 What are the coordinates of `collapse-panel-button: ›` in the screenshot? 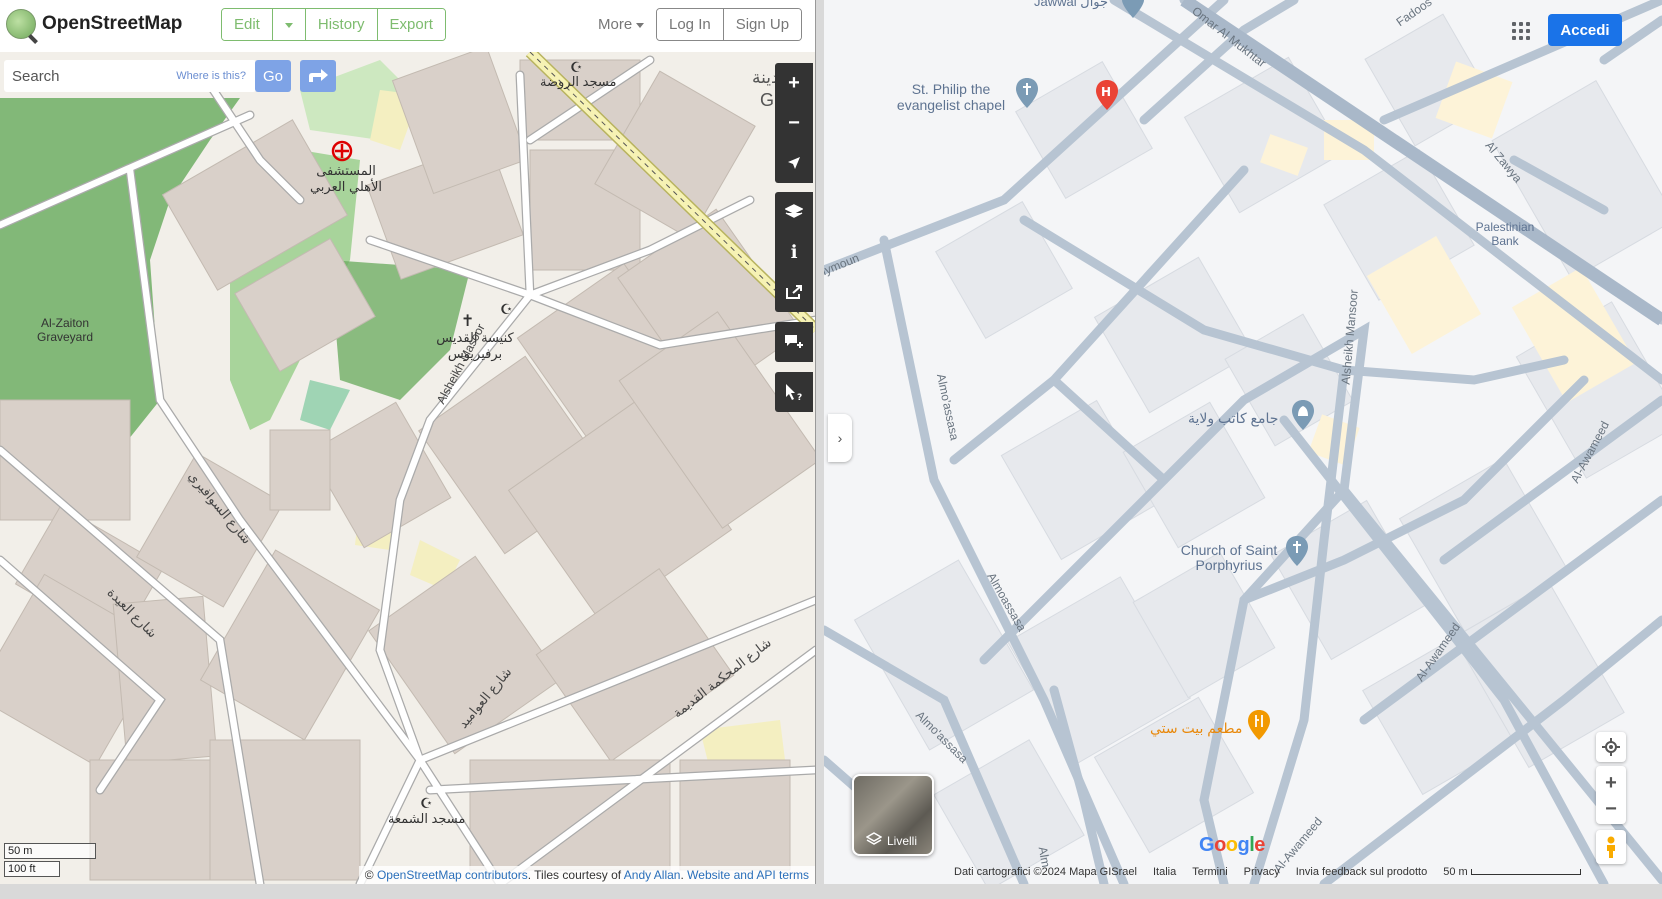 It's located at (840, 438).